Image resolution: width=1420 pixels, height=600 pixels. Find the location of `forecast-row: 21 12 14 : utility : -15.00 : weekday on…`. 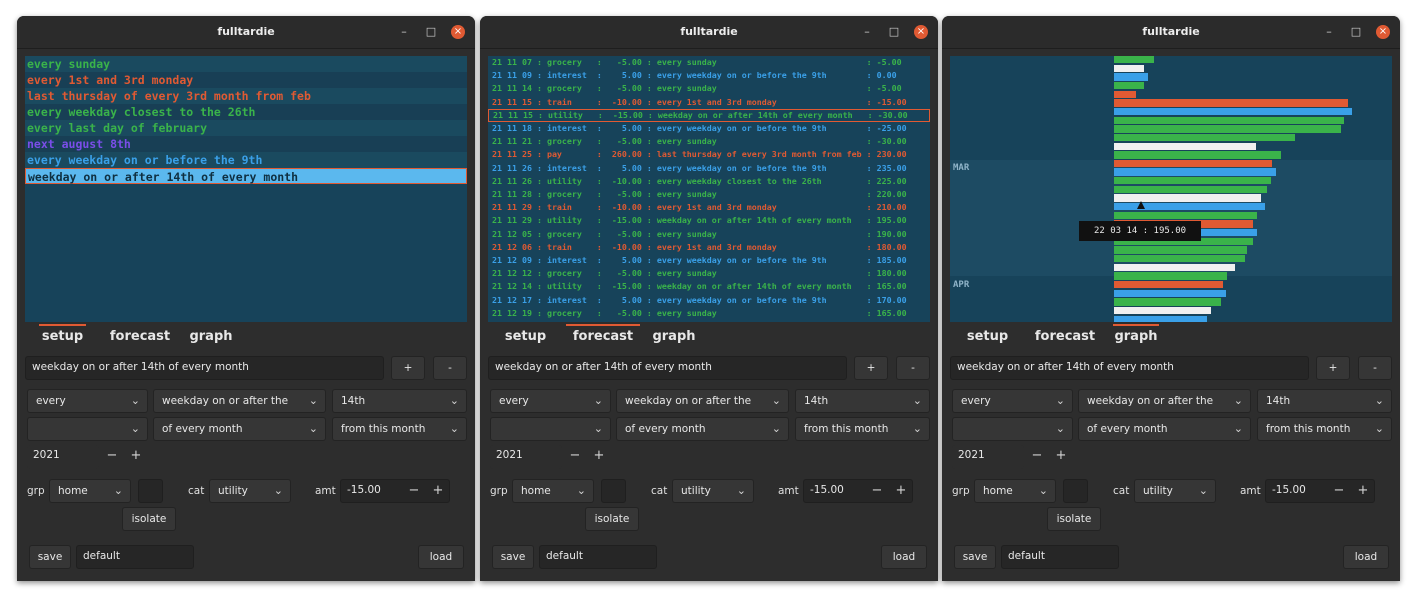

forecast-row: 21 12 14 : utility : -15.00 : weekday on… is located at coordinates (709, 286).